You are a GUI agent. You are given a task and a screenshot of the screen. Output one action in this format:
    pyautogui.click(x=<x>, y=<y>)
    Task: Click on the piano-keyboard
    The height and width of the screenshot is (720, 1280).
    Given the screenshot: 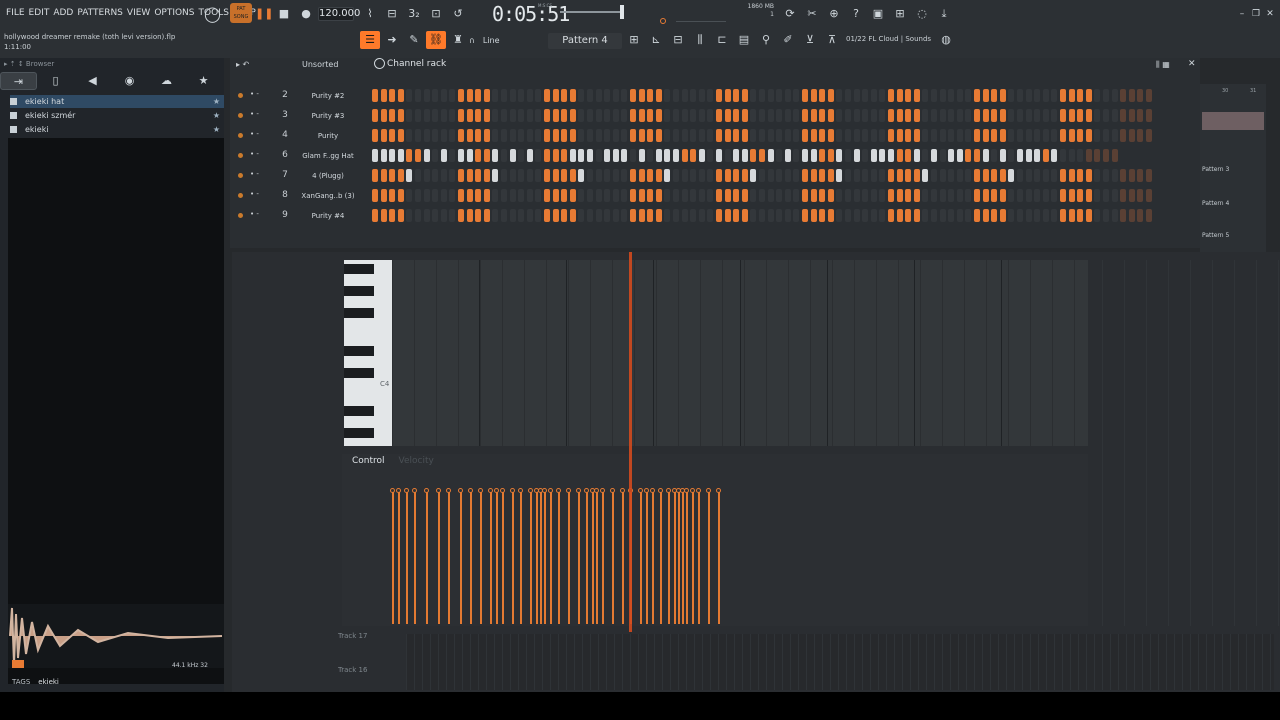 What is the action you would take?
    pyautogui.click(x=368, y=353)
    